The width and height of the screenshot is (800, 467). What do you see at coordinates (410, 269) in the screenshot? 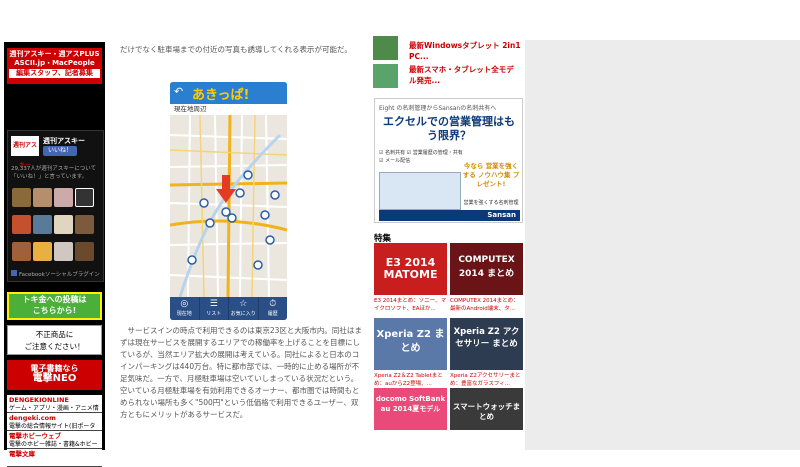
I see `feature-image: E3 2014 MATOME` at bounding box center [410, 269].